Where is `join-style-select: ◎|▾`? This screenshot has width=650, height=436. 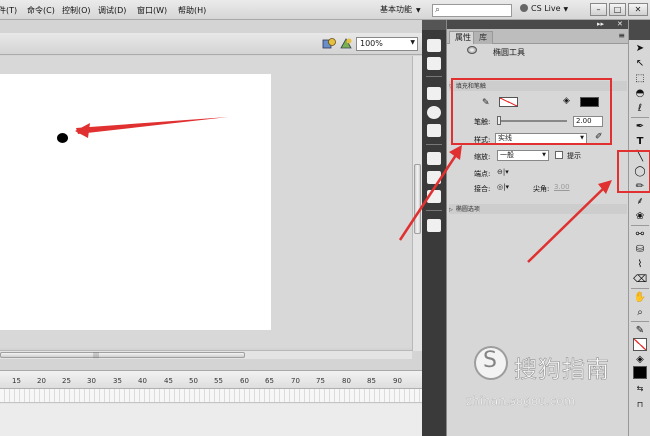 join-style-select: ◎|▾ is located at coordinates (503, 187).